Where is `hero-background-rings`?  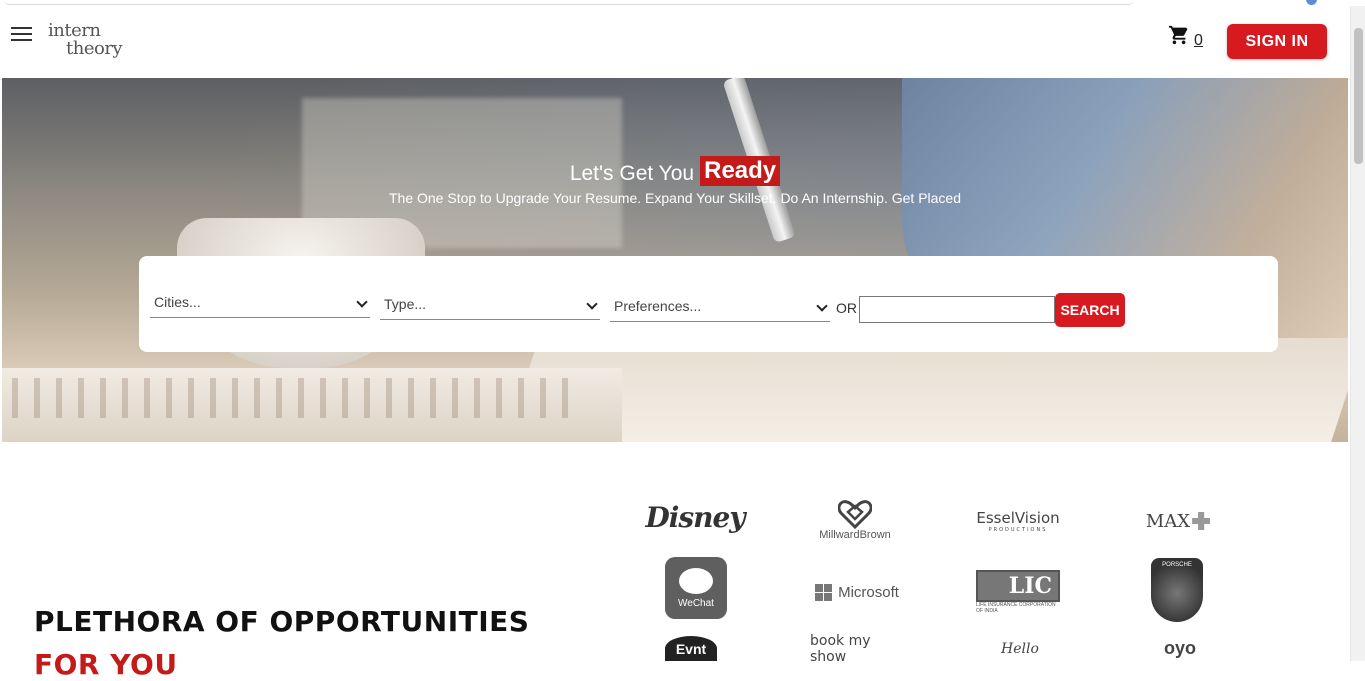 hero-background-rings is located at coordinates (292, 398).